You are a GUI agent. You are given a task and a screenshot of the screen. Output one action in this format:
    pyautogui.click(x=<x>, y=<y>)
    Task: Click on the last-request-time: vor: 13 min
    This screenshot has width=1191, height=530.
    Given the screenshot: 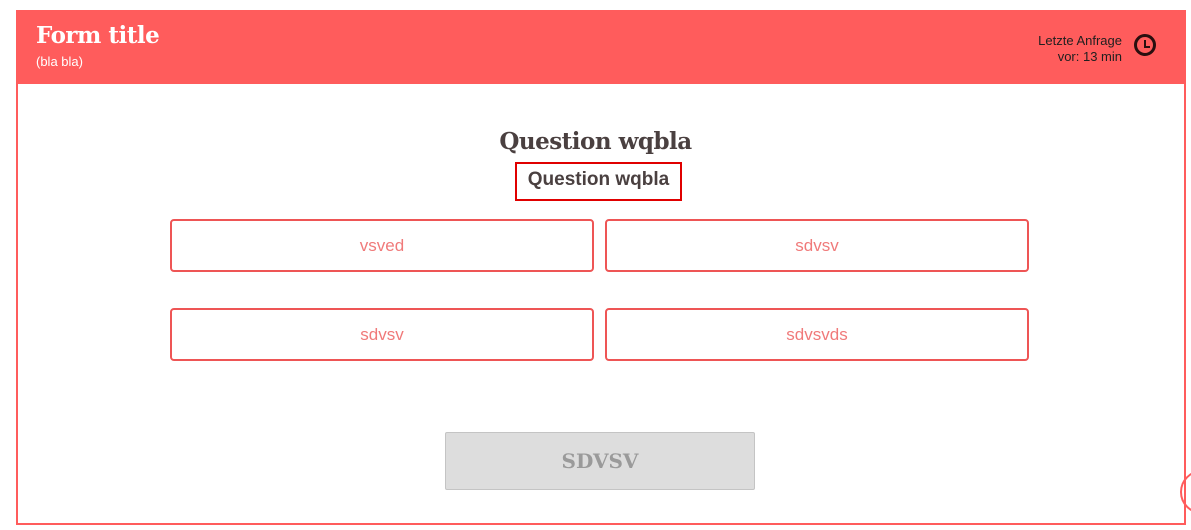 What is the action you would take?
    pyautogui.click(x=1089, y=56)
    